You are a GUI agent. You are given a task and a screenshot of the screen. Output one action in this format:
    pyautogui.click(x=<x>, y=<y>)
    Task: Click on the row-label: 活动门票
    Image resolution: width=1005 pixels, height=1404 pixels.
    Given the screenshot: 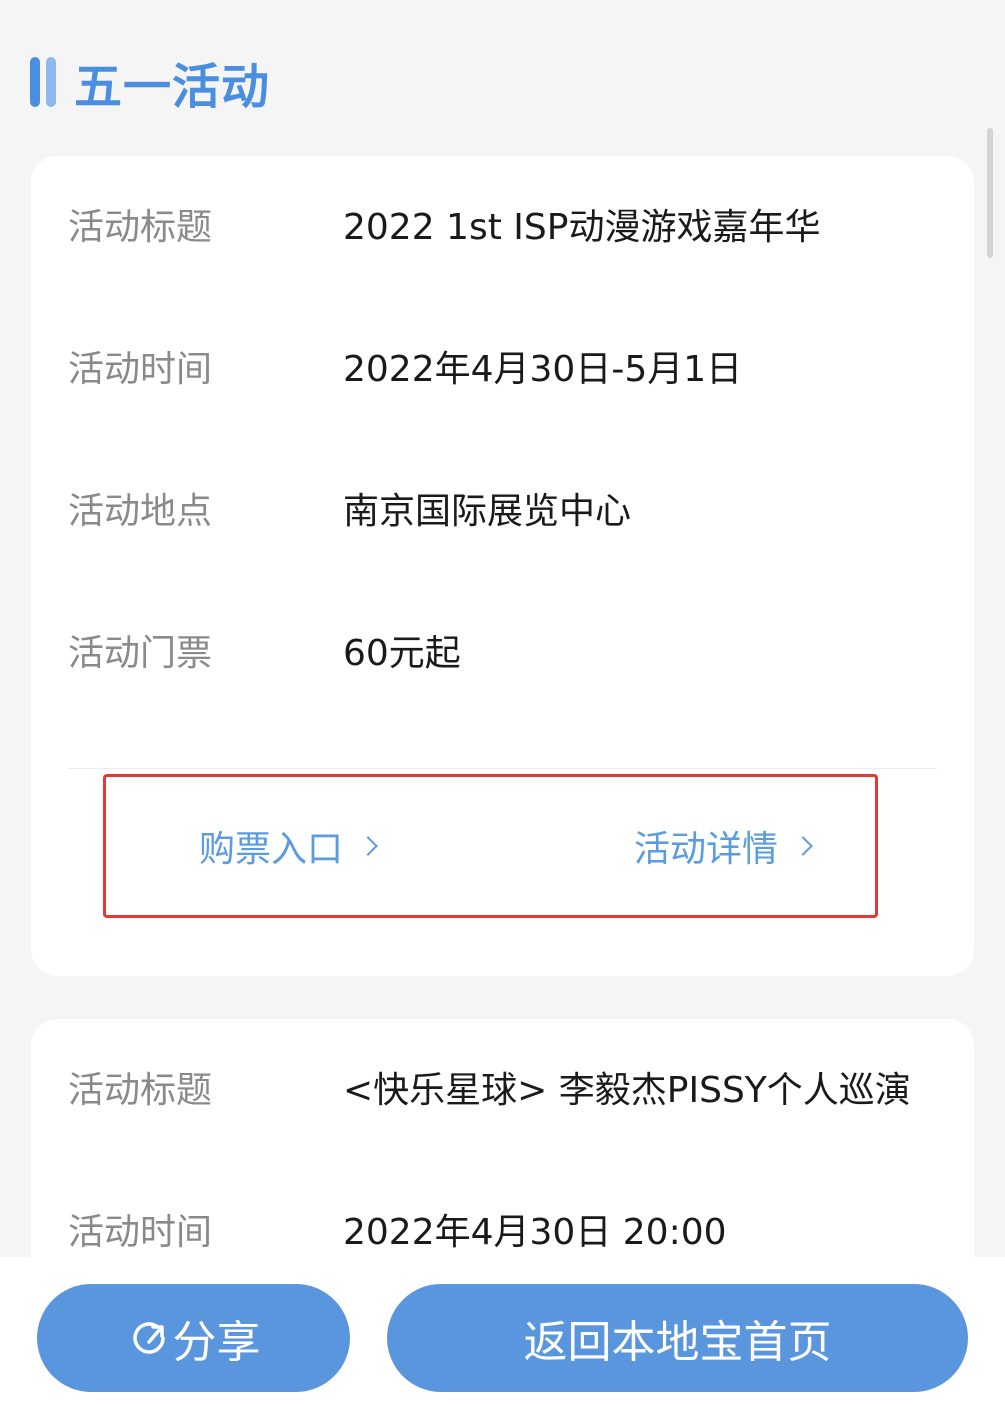 What is the action you would take?
    pyautogui.click(x=140, y=653)
    